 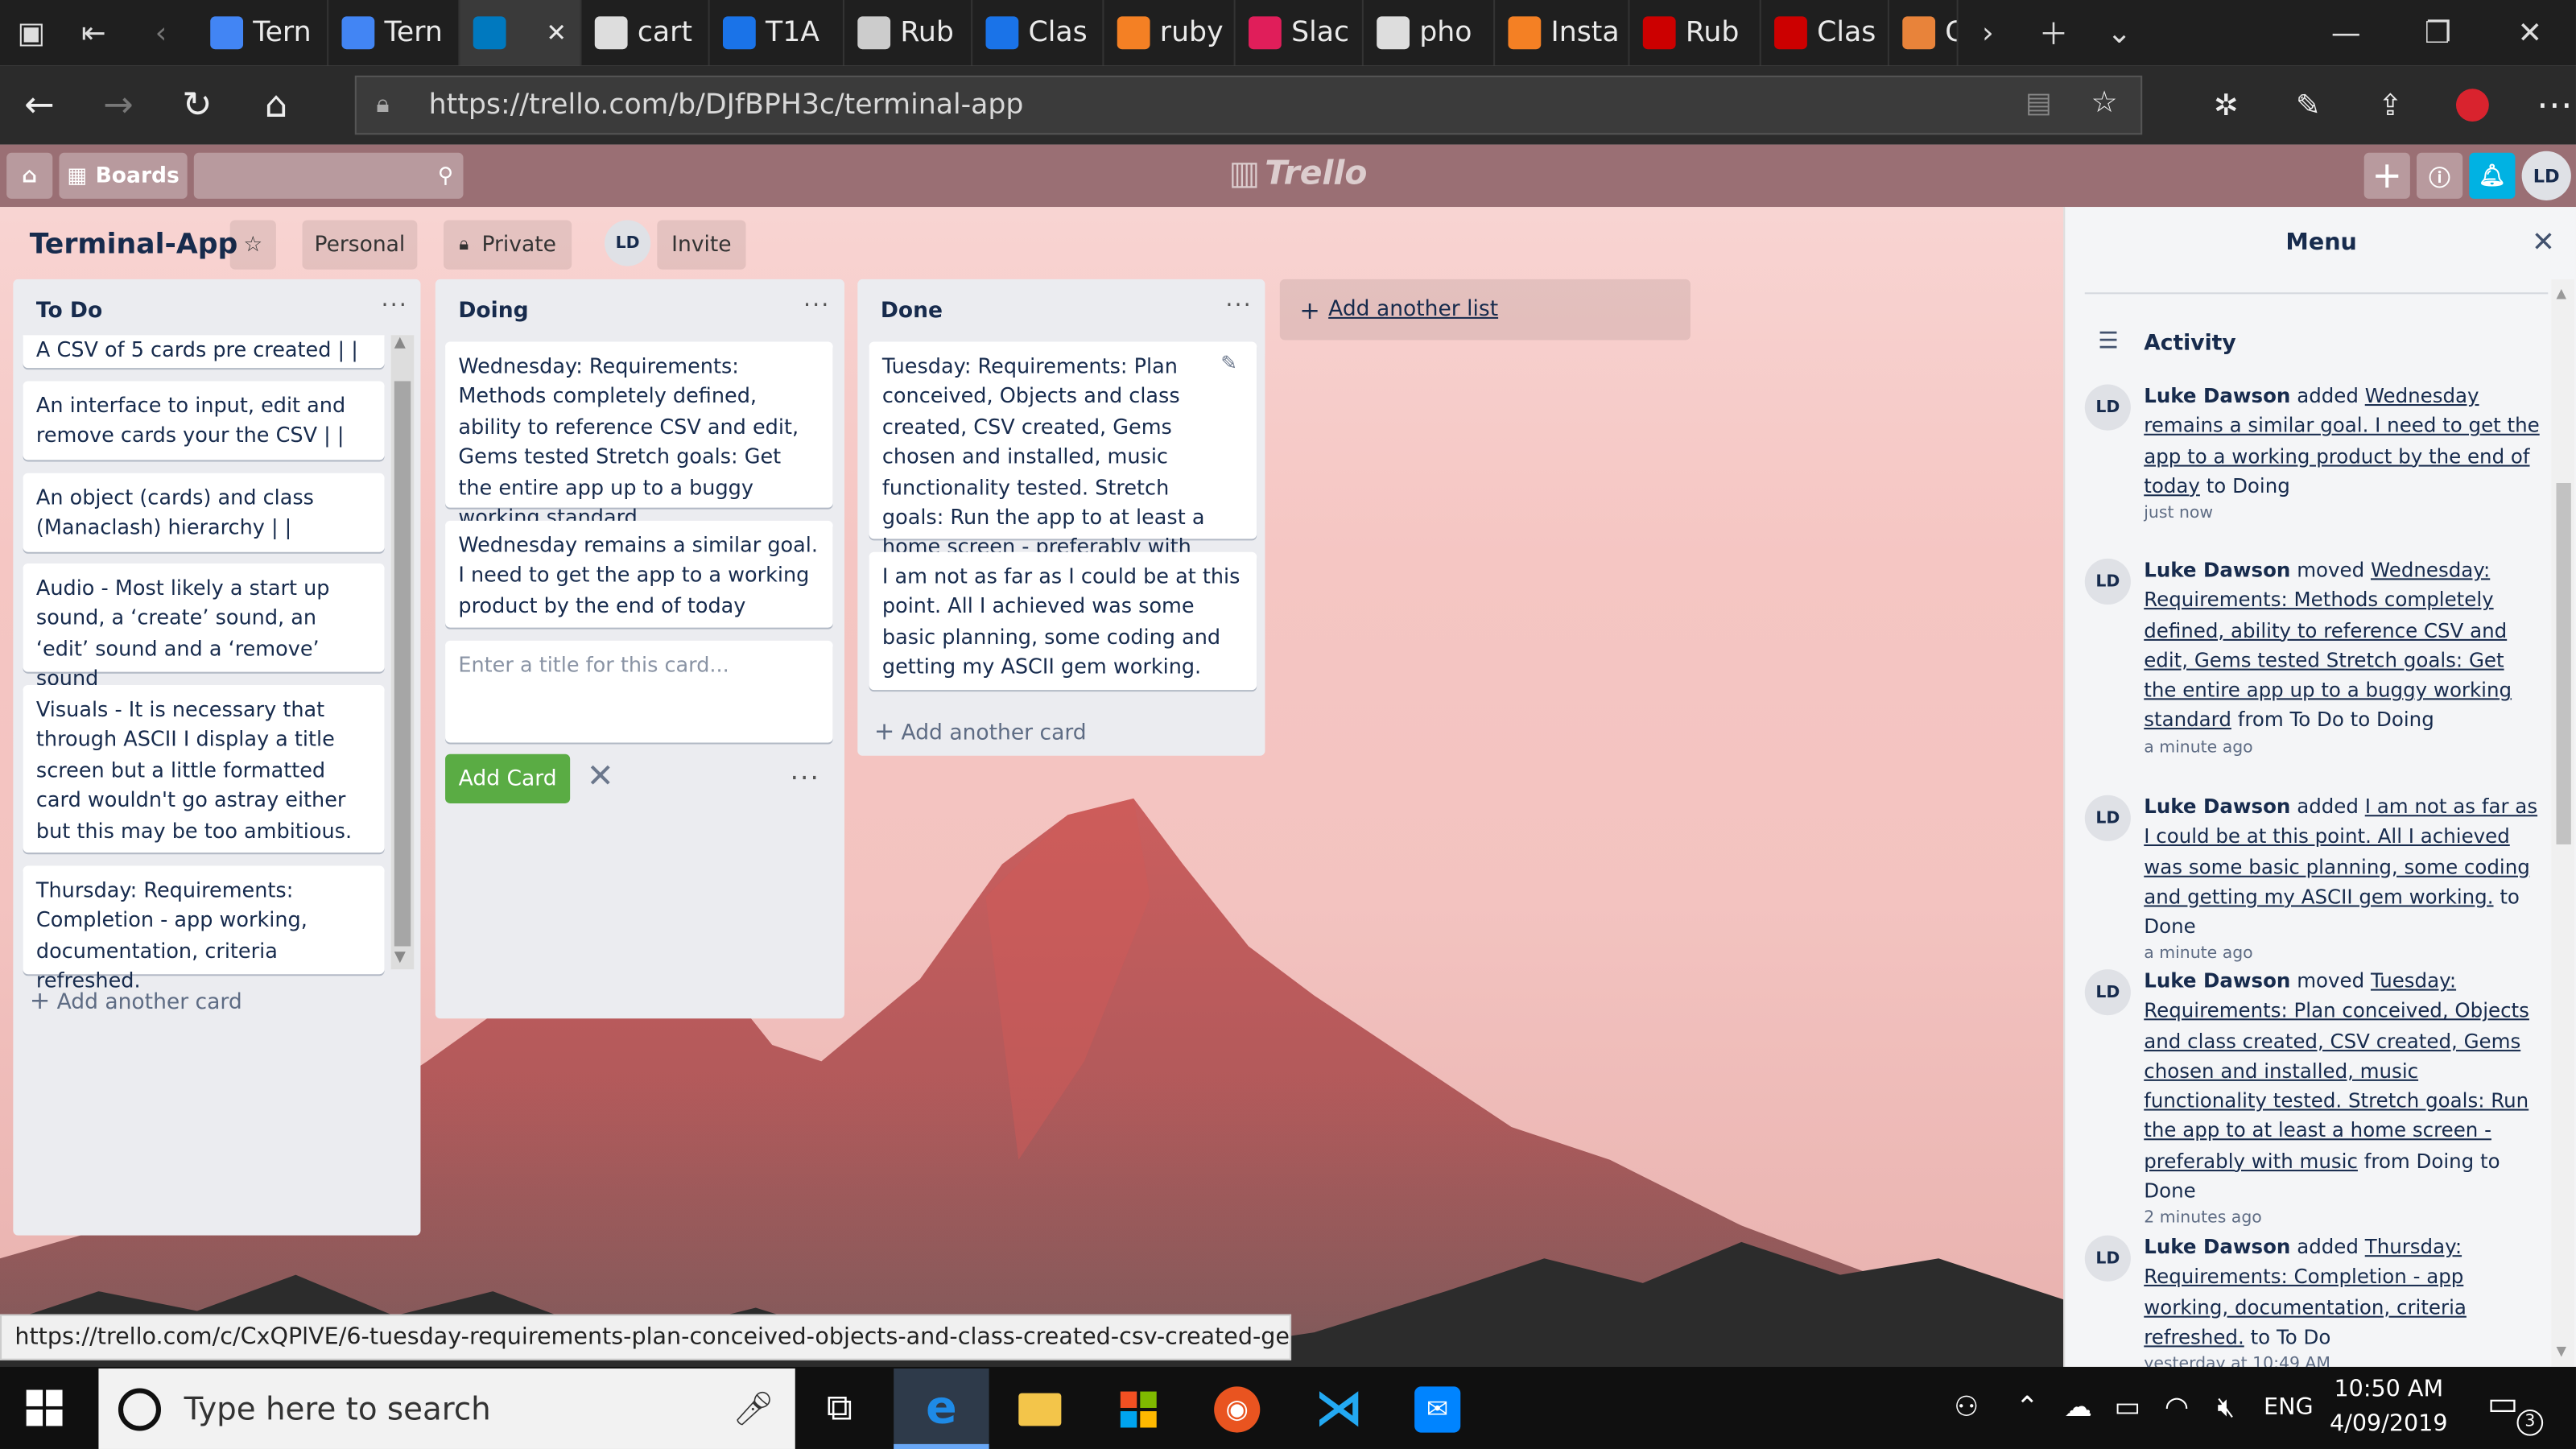 What do you see at coordinates (2388, 1408) in the screenshot?
I see `clock: 10:50 AM 4/09/2019` at bounding box center [2388, 1408].